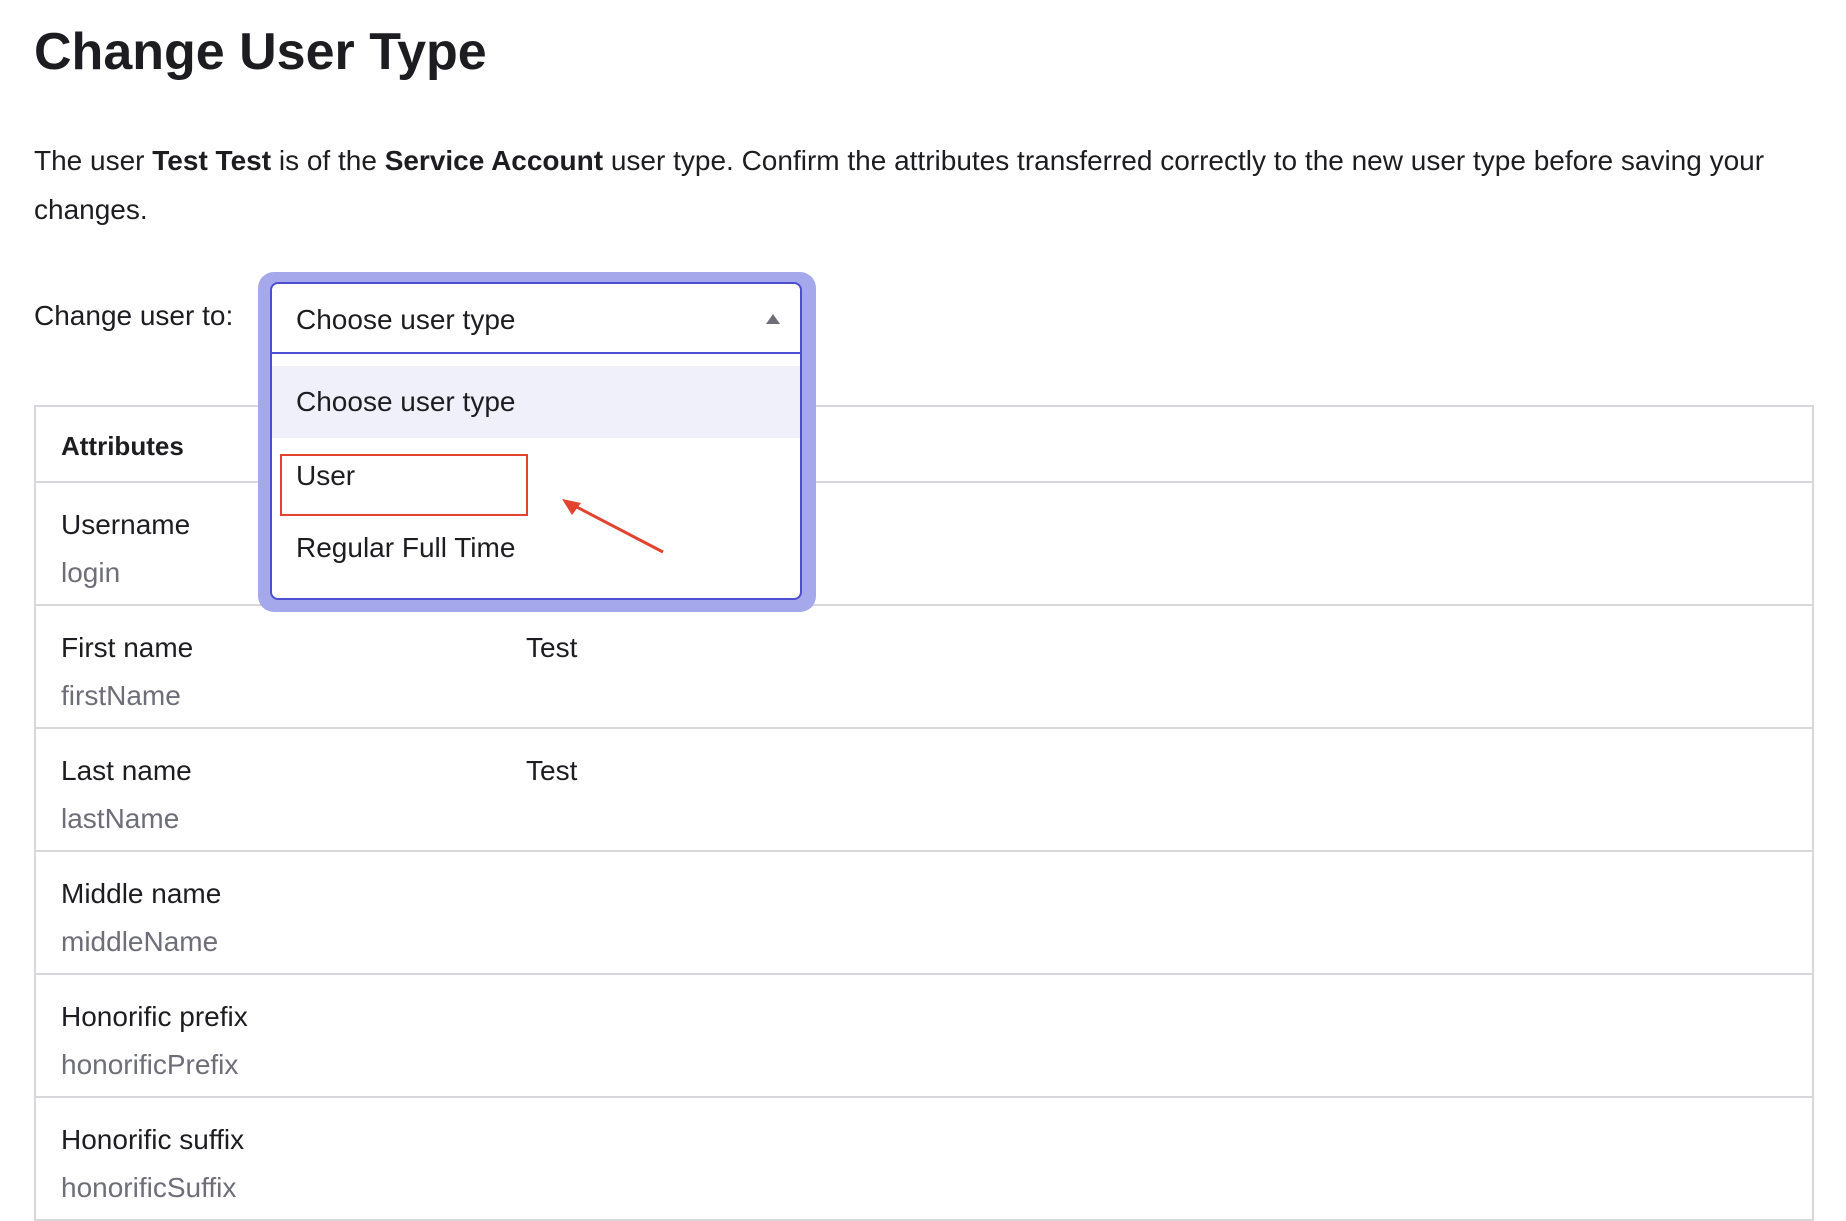 The width and height of the screenshot is (1846, 1221). What do you see at coordinates (924, 913) in the screenshot?
I see `table-row: Middle name middleName` at bounding box center [924, 913].